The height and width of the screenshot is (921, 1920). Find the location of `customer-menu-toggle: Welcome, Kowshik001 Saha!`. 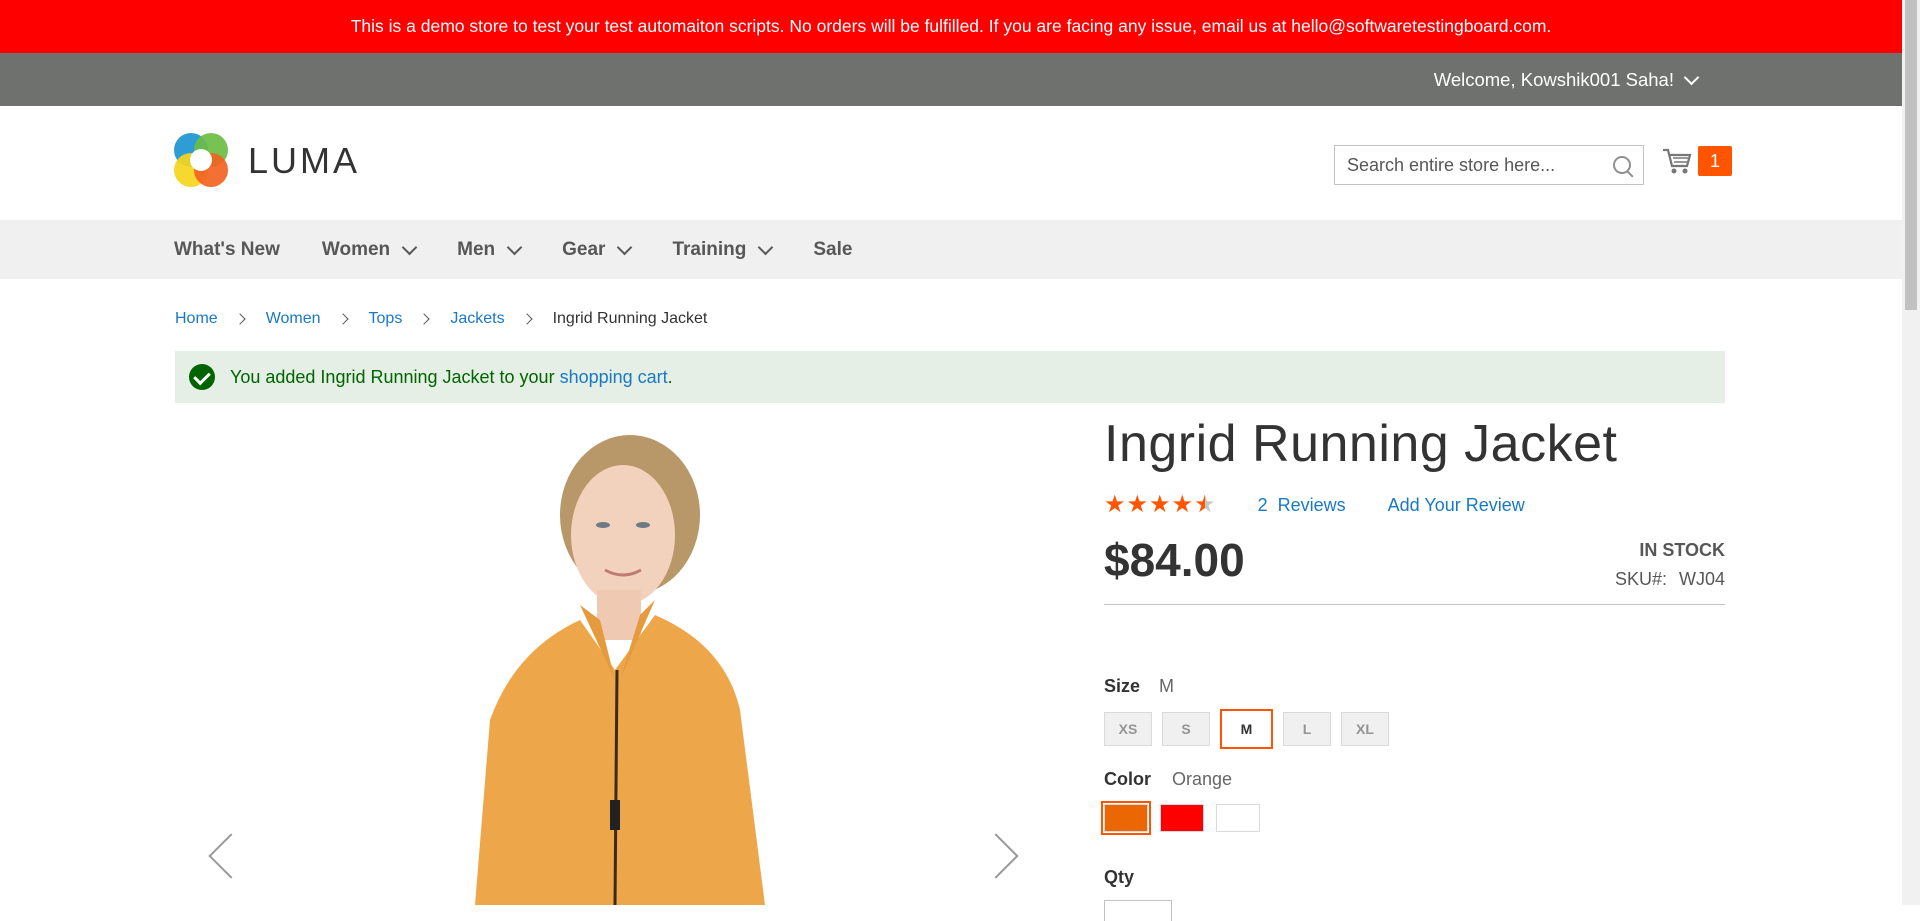

customer-menu-toggle: Welcome, Kowshik001 Saha! is located at coordinates (1566, 79).